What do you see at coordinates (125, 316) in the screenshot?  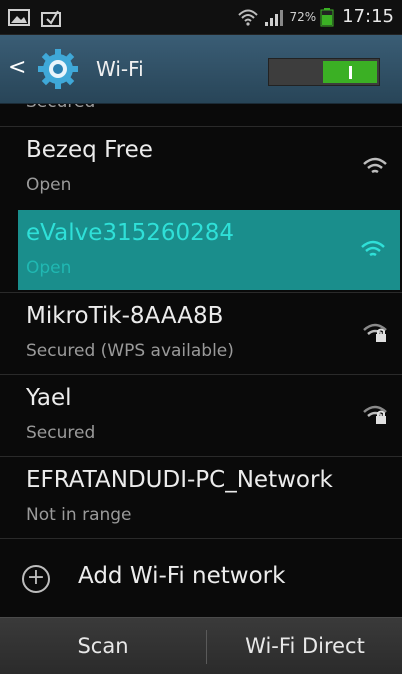 I see `network-name: MikroTik-8AAA8B` at bounding box center [125, 316].